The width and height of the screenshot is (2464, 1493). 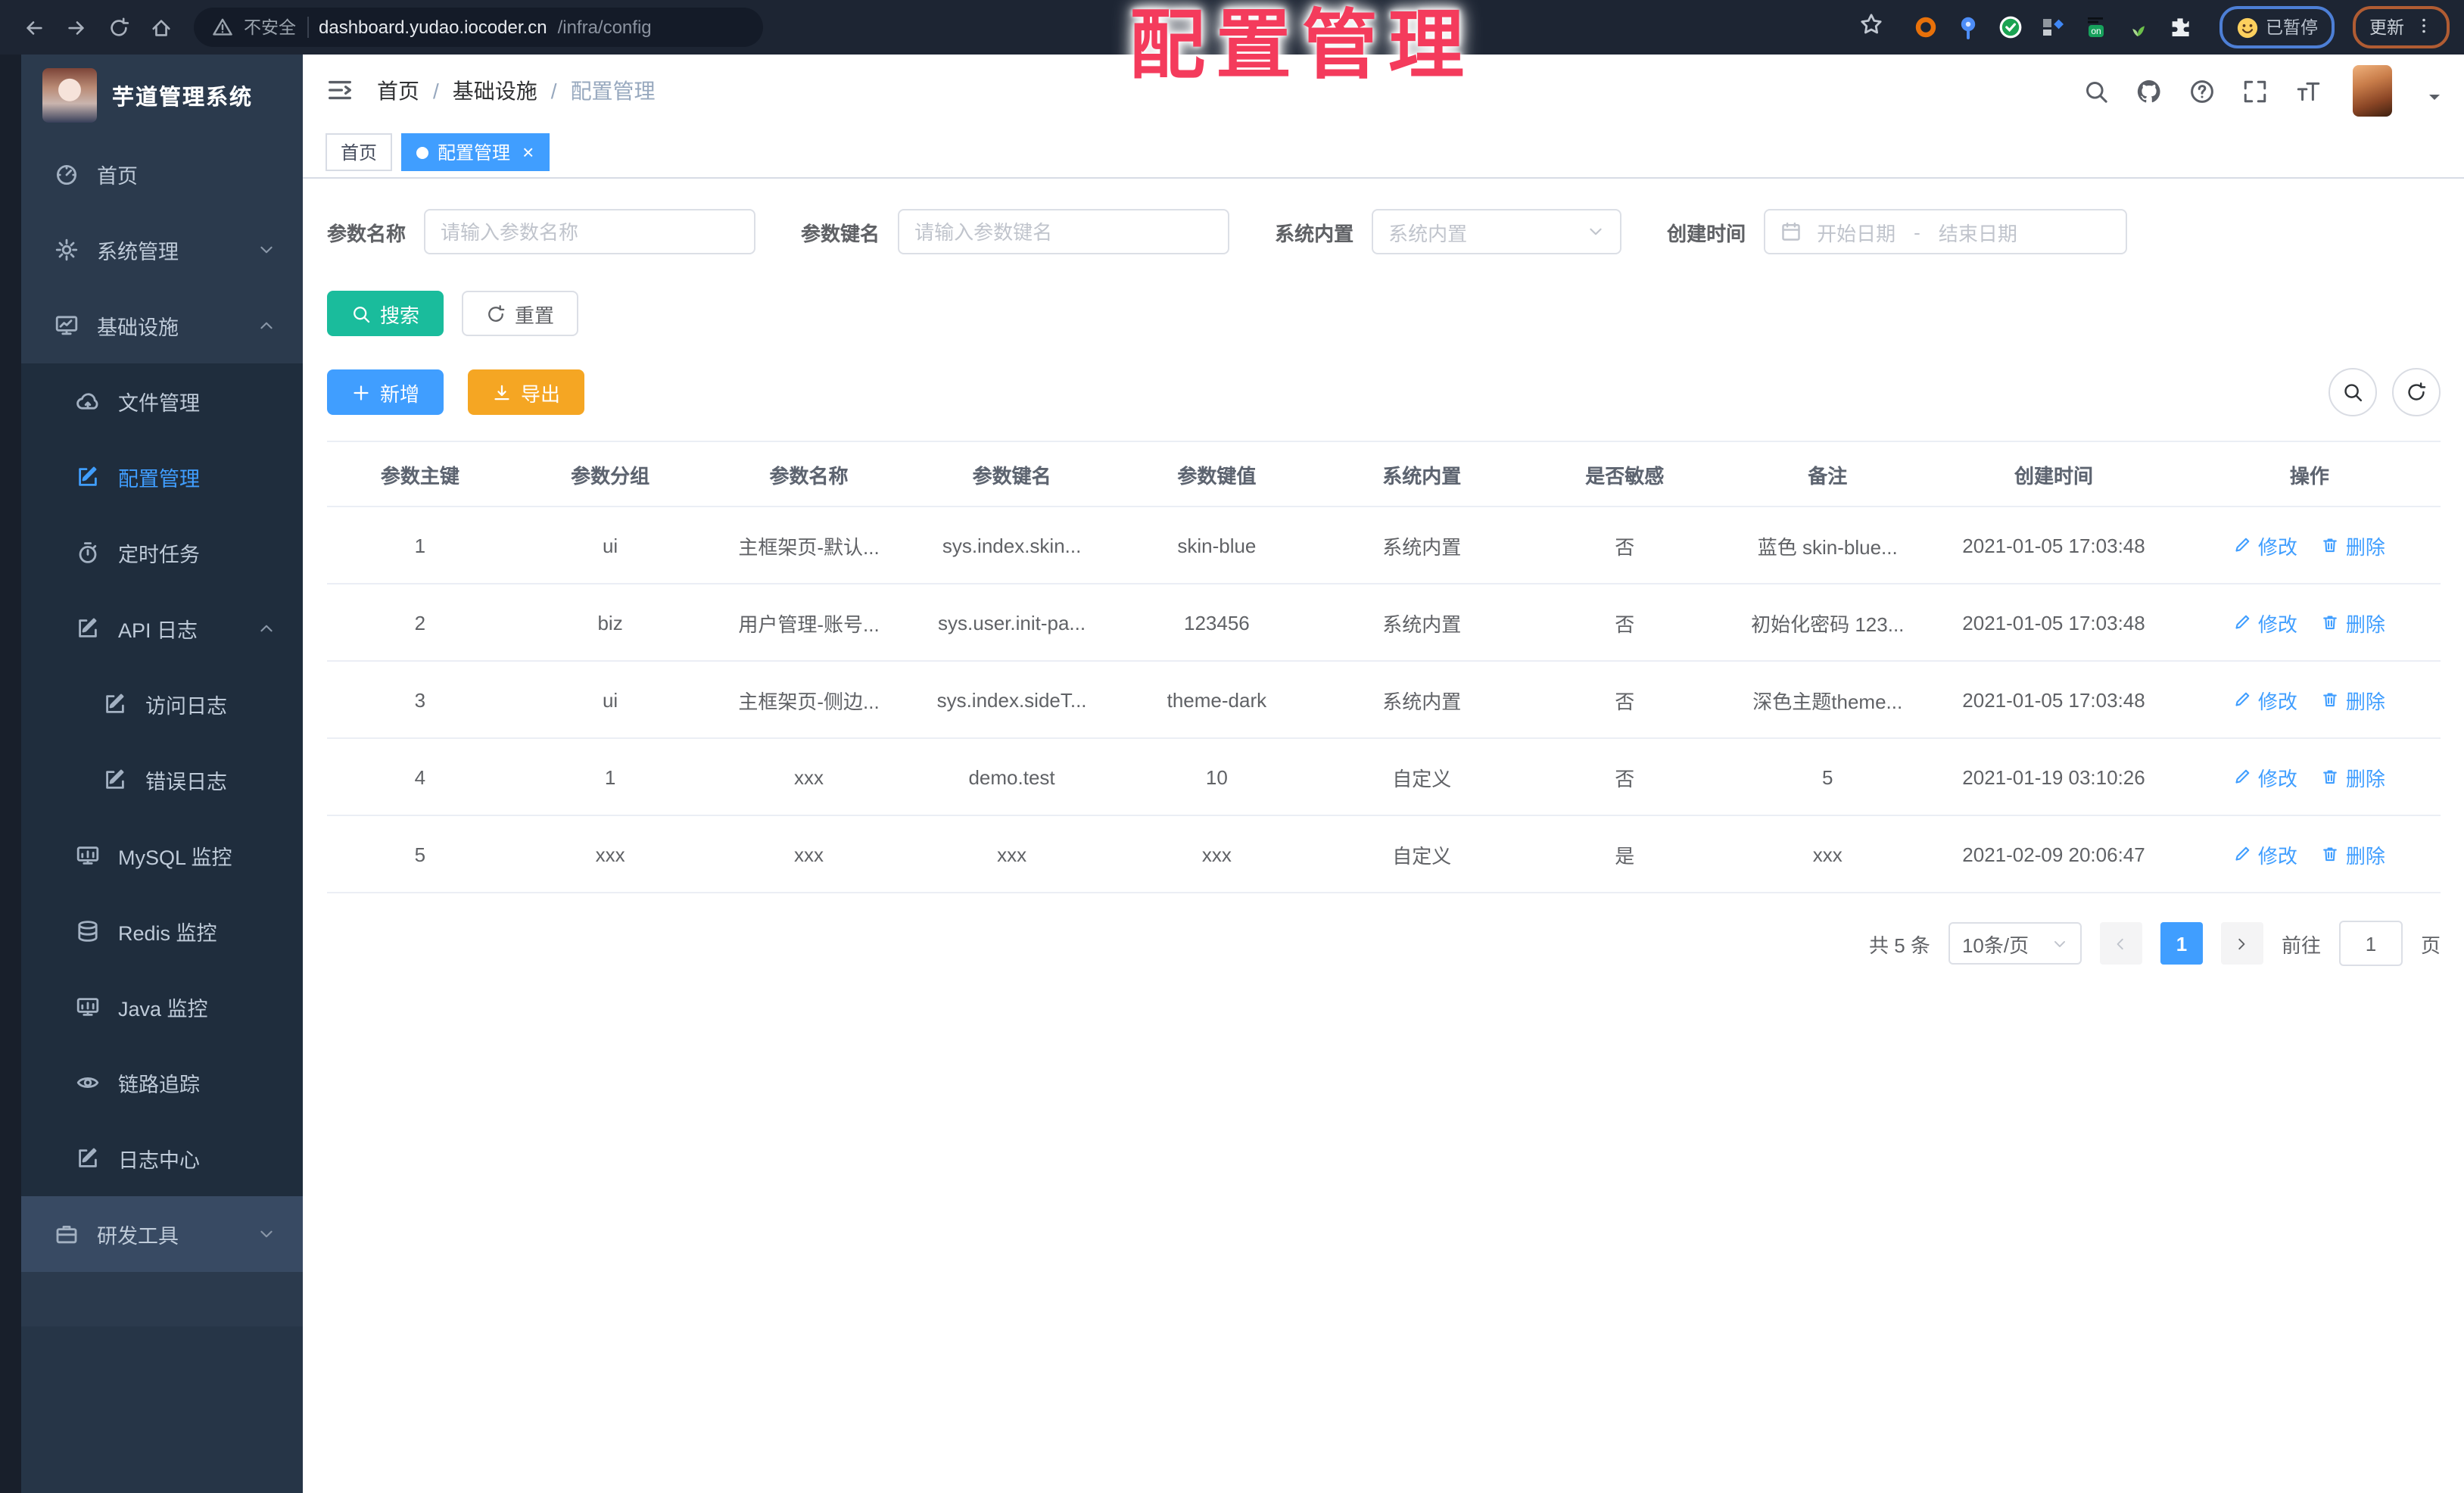 What do you see at coordinates (1925, 28) in the screenshot?
I see `extension-ring-icon` at bounding box center [1925, 28].